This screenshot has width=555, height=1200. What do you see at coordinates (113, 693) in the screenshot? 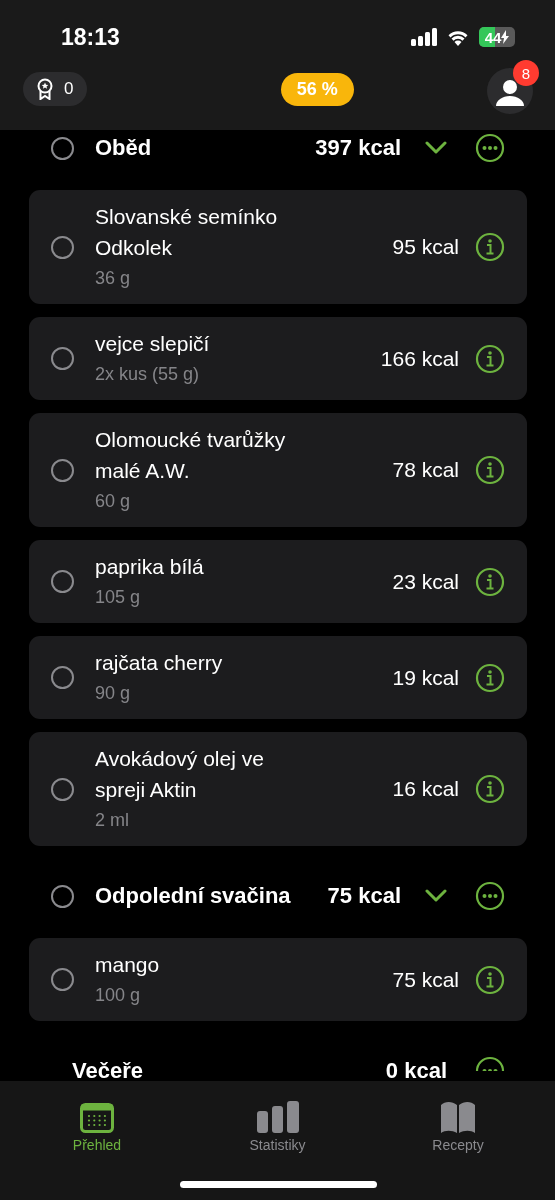
I see `food-amount: 90 g` at bounding box center [113, 693].